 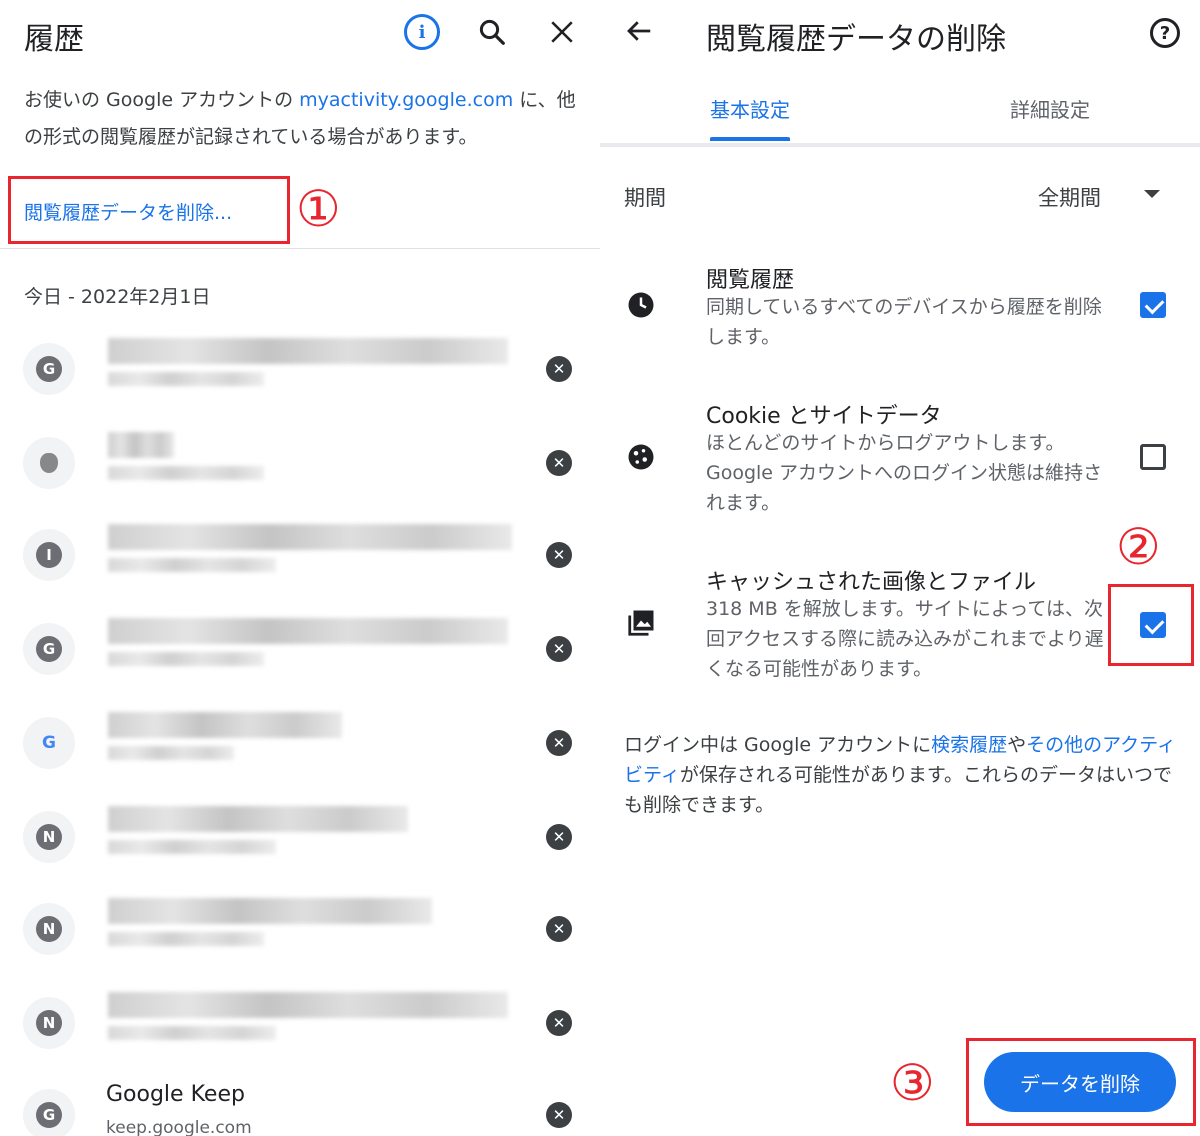 I want to click on page-title: 閲覧履歴データの削除, so click(x=856, y=39).